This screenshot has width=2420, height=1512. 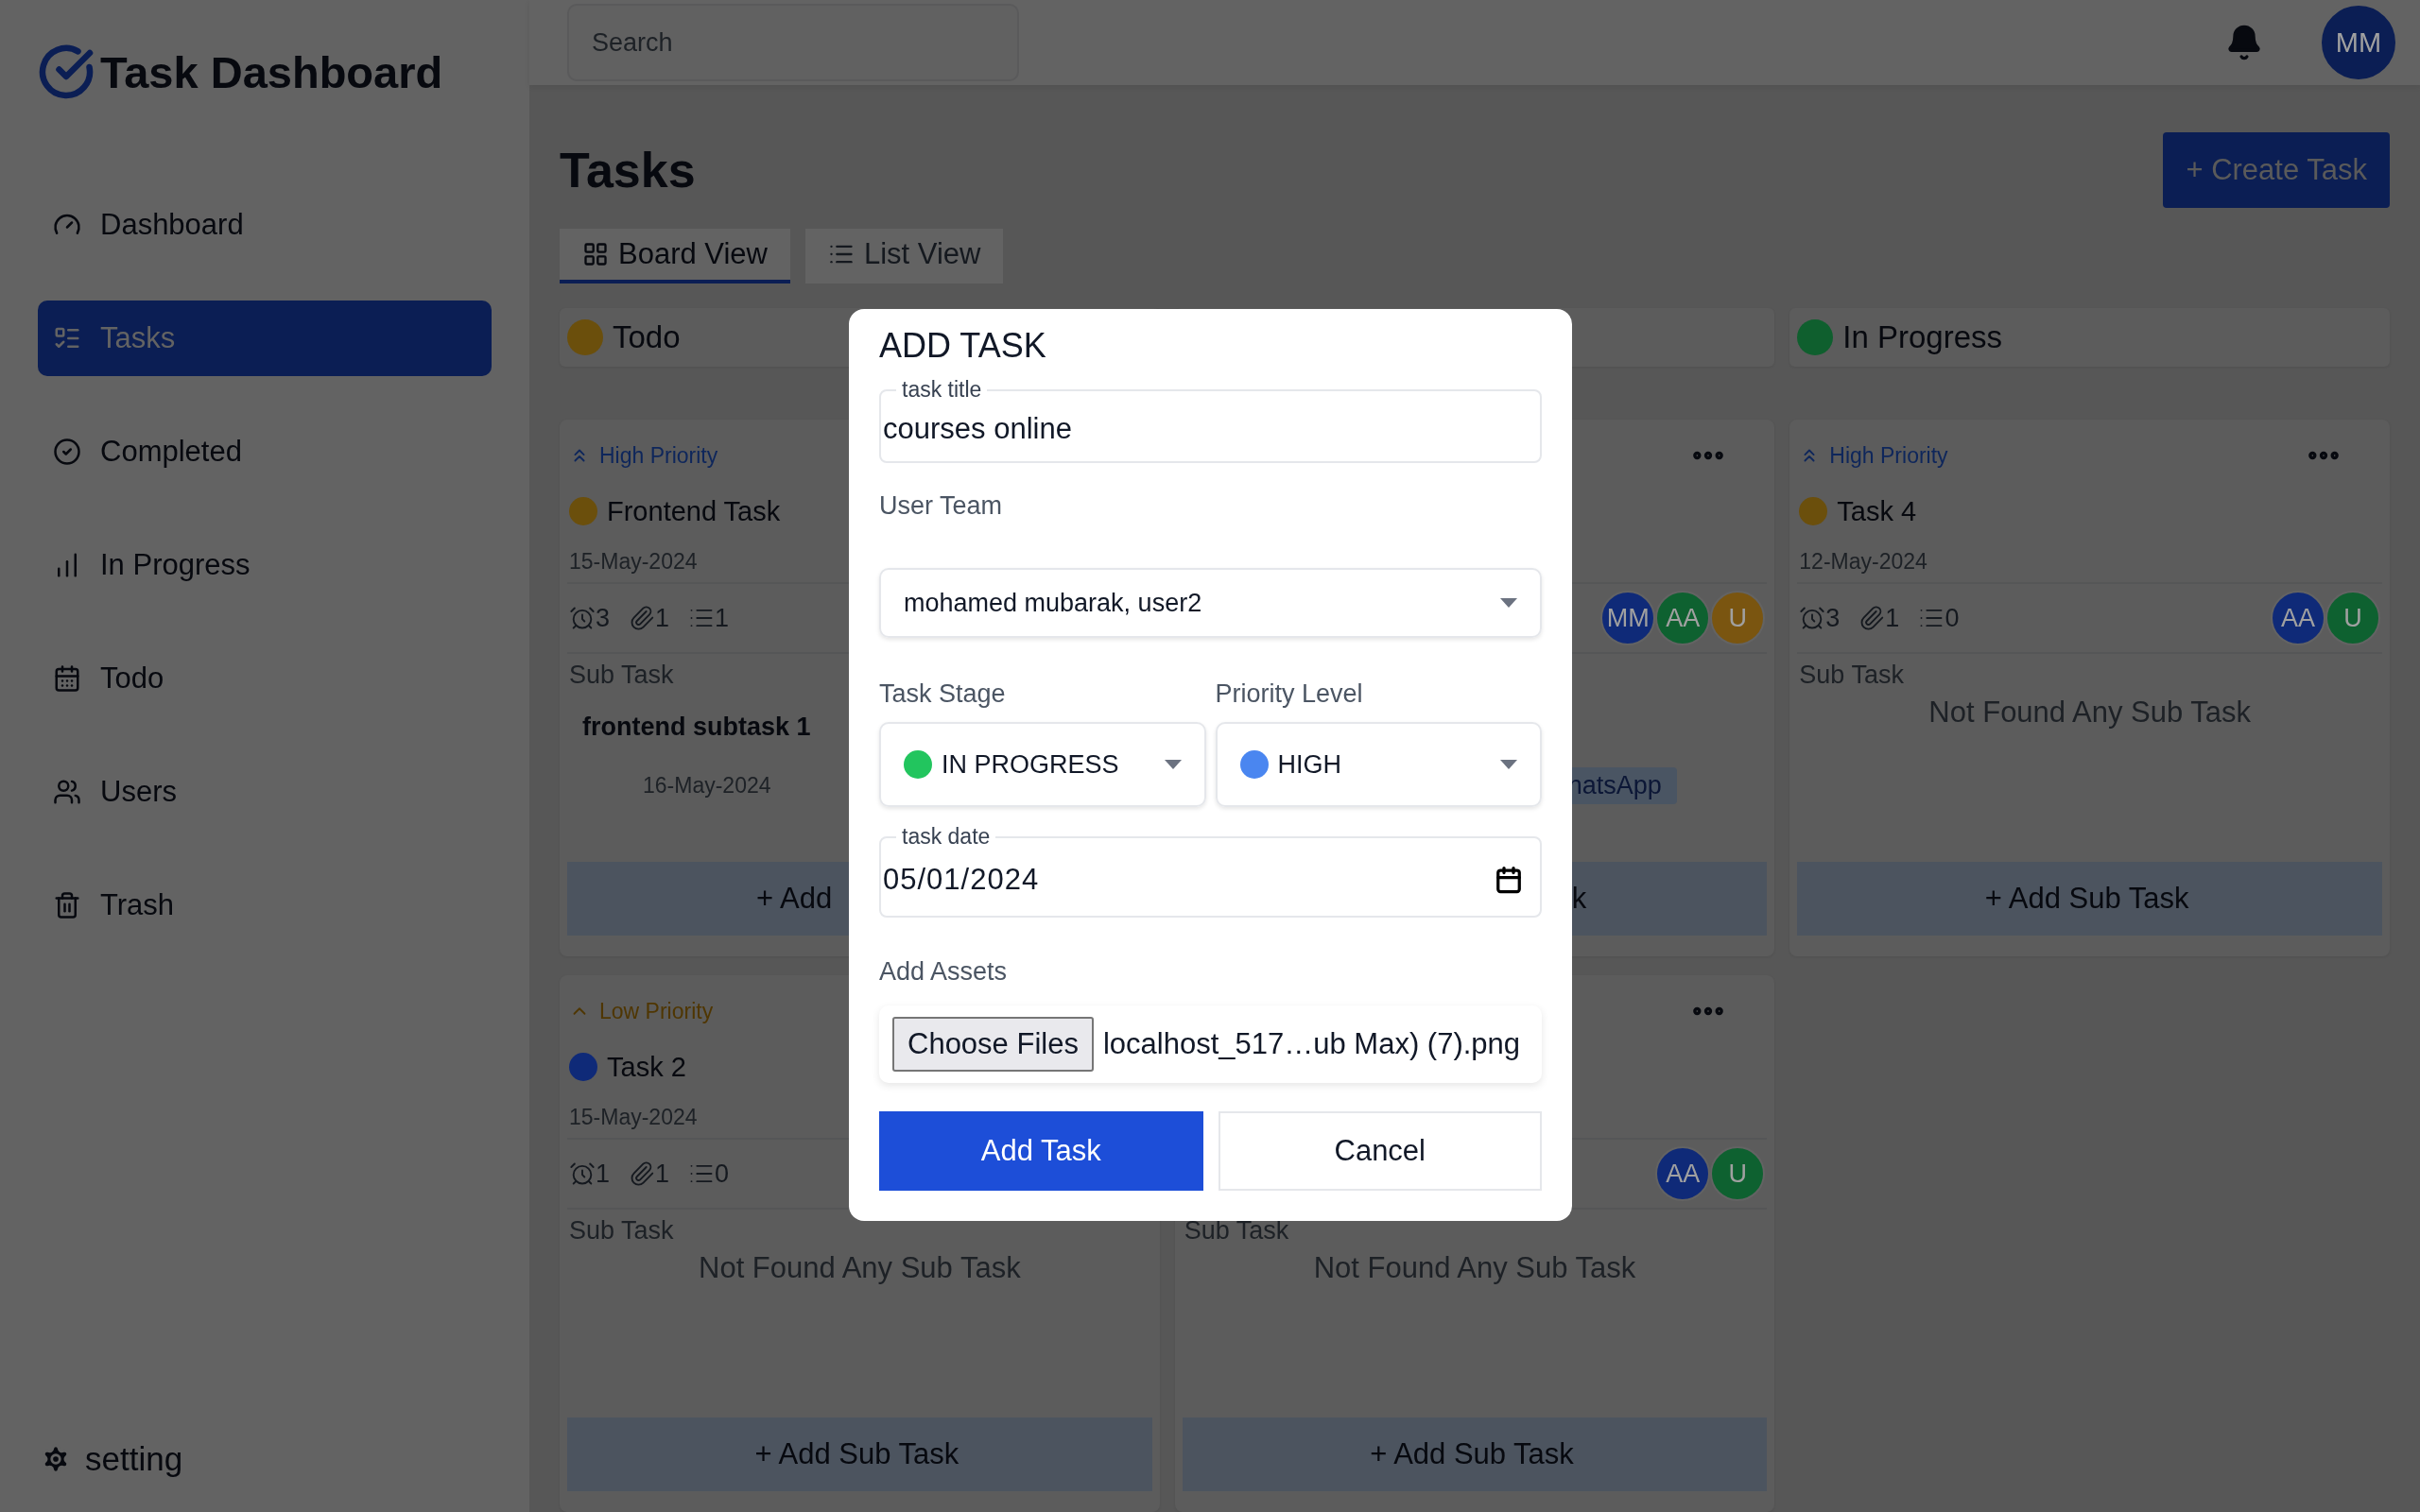 I want to click on dialog-title: ADD TASK, so click(x=963, y=346).